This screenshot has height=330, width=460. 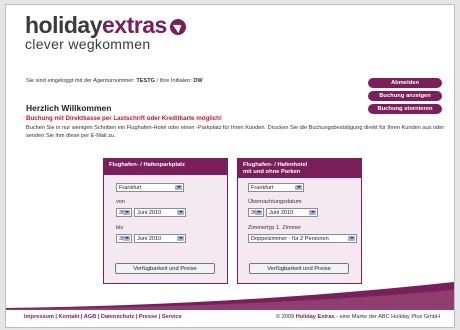 What do you see at coordinates (146, 81) in the screenshot?
I see `agency-number: TESTG` at bounding box center [146, 81].